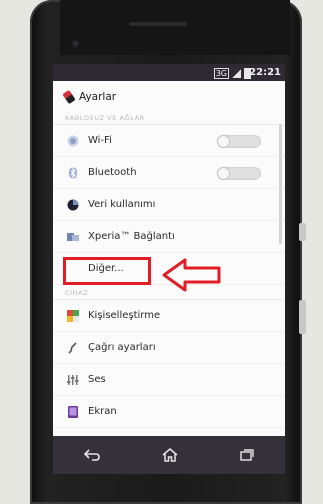 The width and height of the screenshot is (323, 504). I want to click on wifi-toggle, so click(239, 141).